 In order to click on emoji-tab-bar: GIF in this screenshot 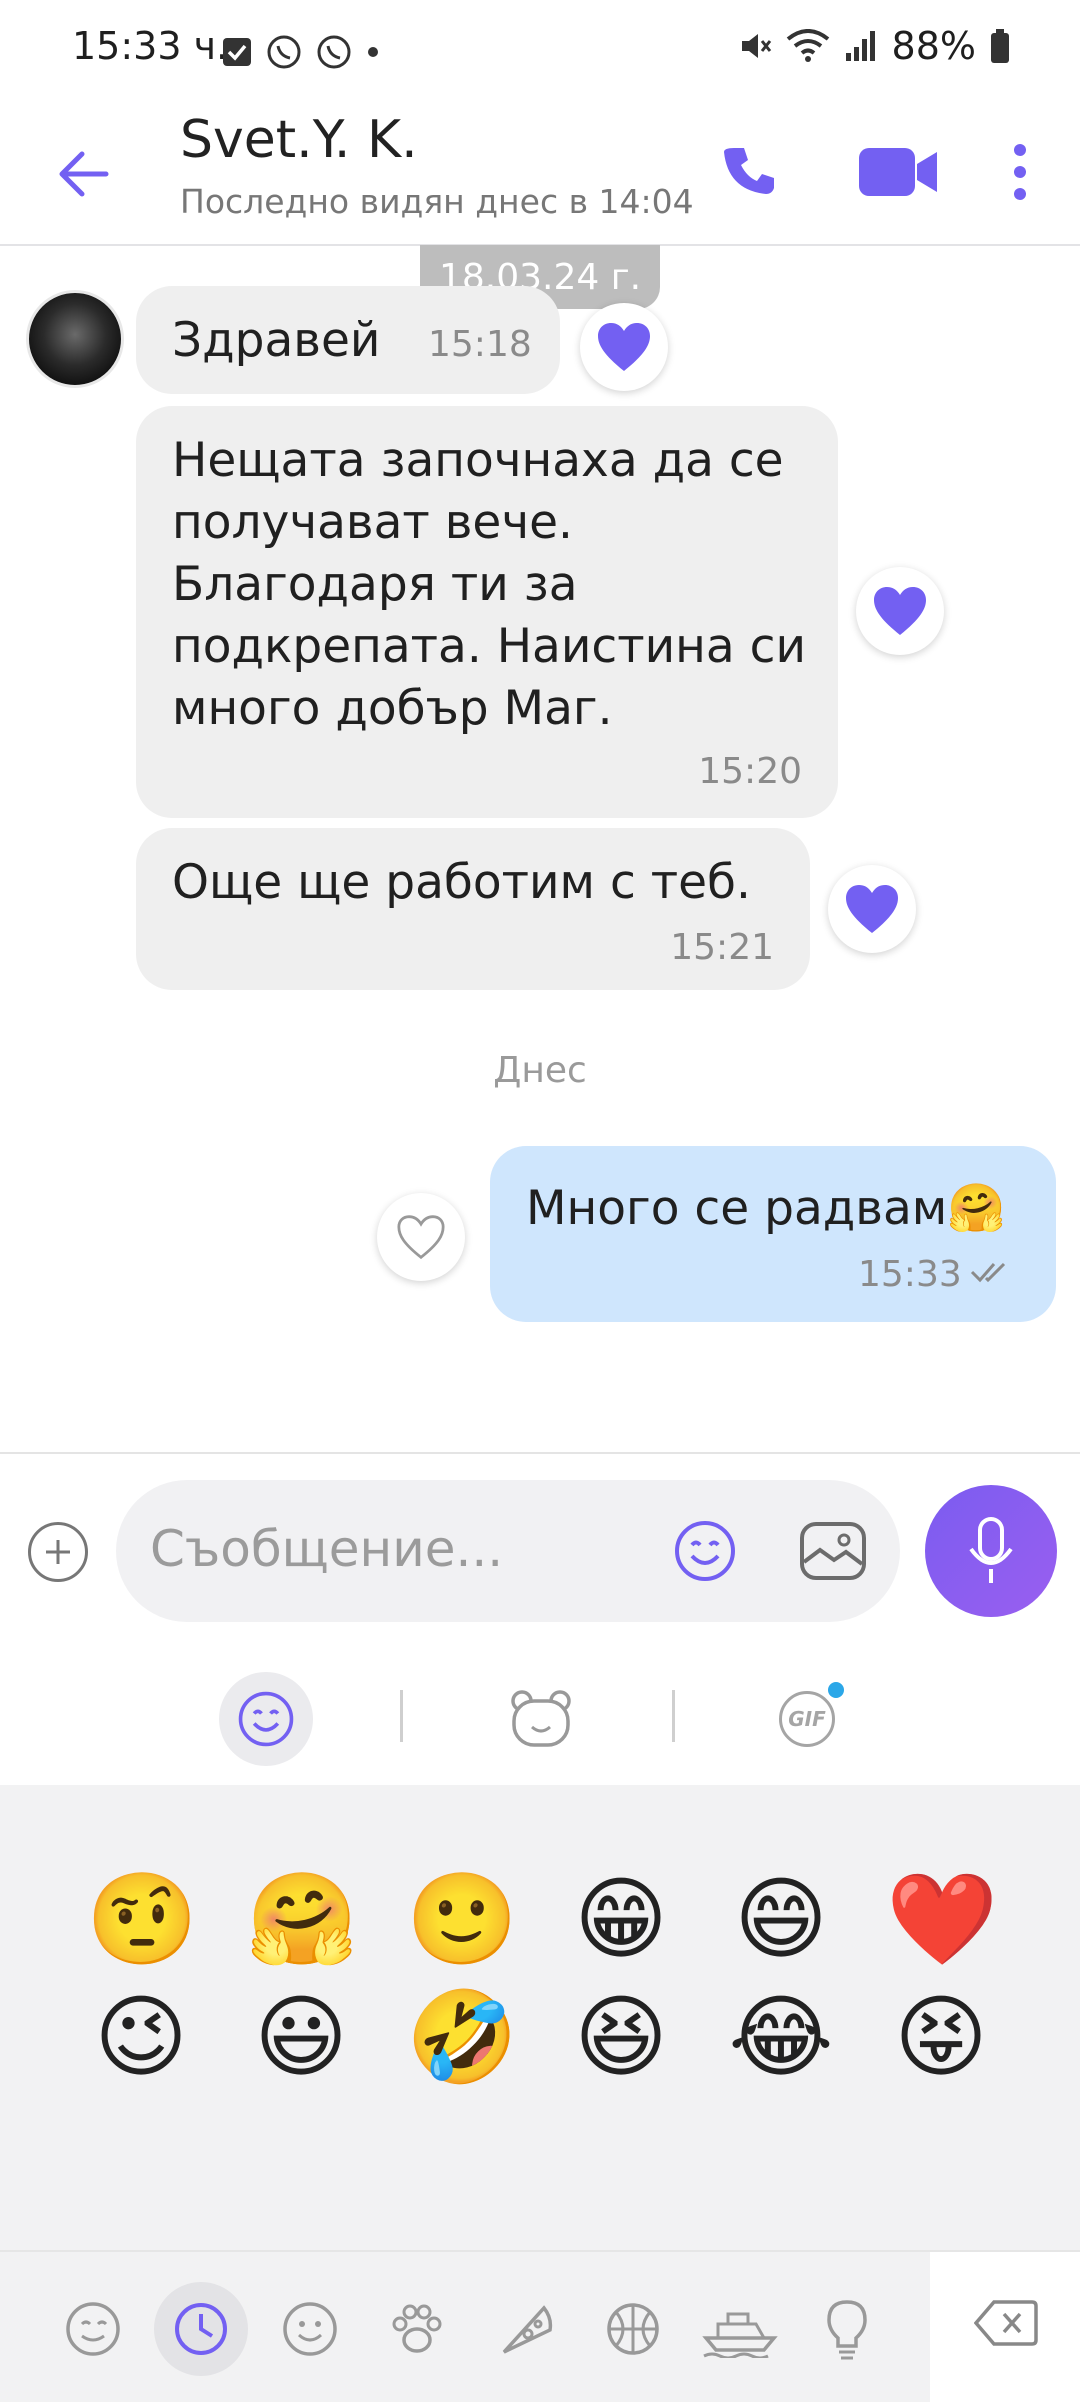, I will do `click(540, 1707)`.